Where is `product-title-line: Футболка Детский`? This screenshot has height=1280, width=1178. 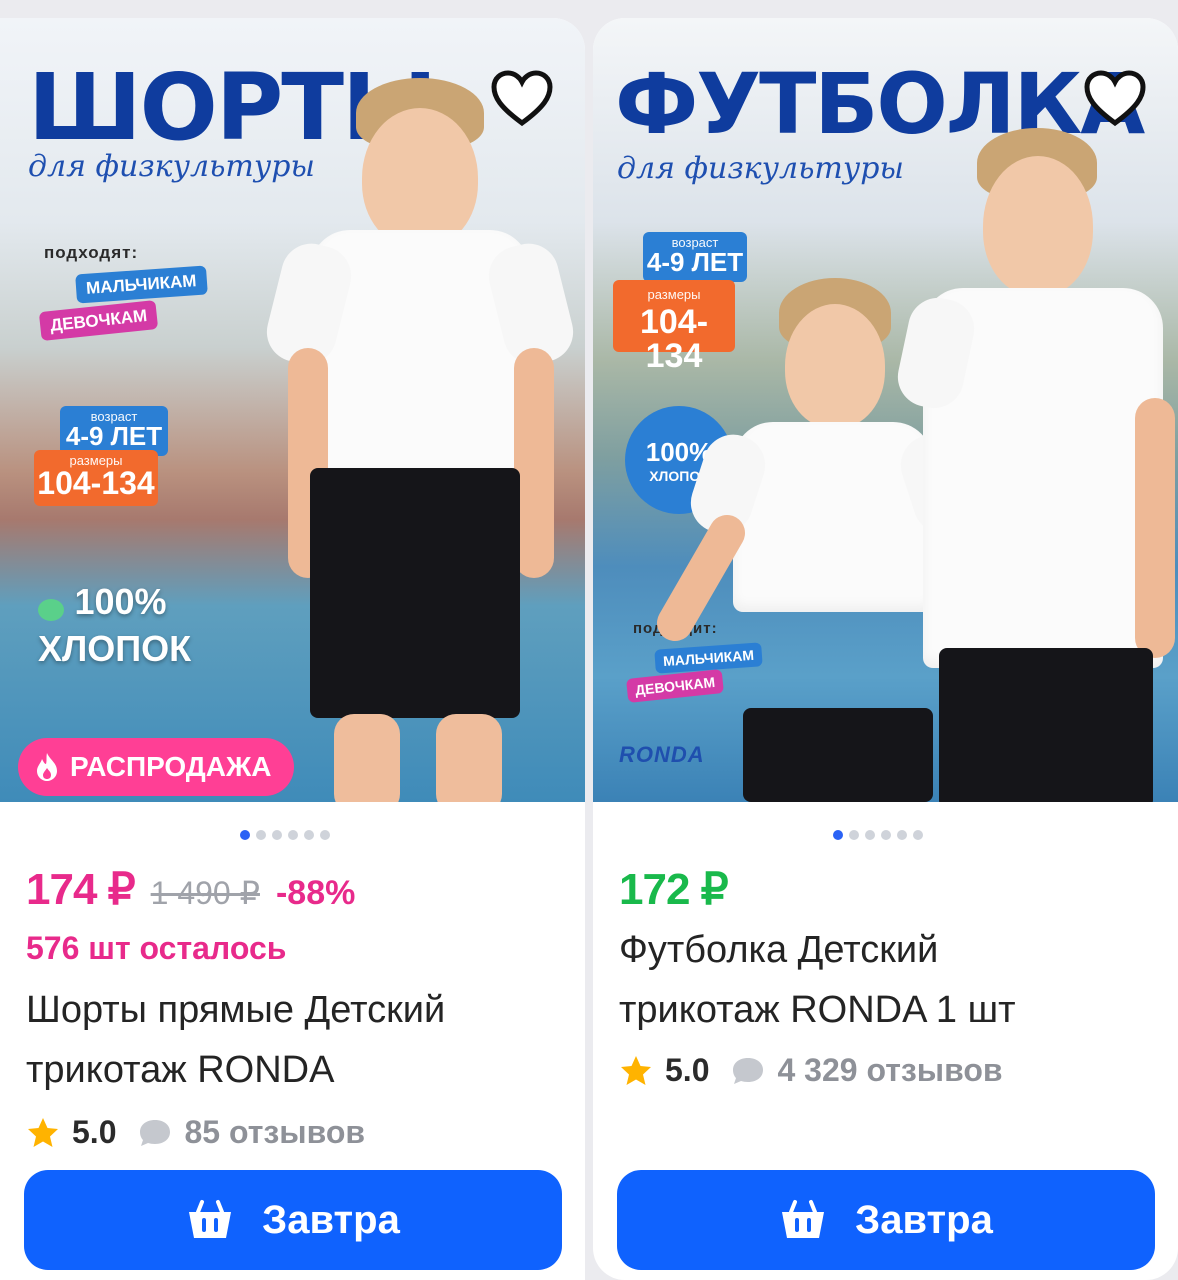
product-title-line: Футболка Детский is located at coordinates (779, 950).